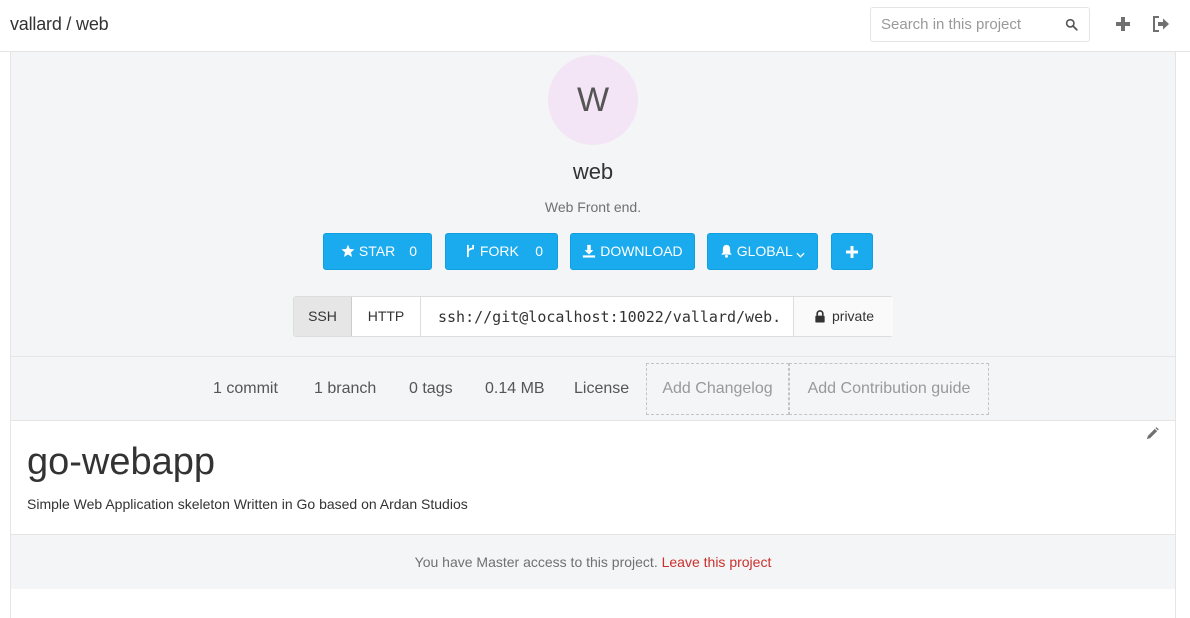 The width and height of the screenshot is (1190, 618). Describe the element at coordinates (323, 316) in the screenshot. I see `ssh-button: SSH` at that location.